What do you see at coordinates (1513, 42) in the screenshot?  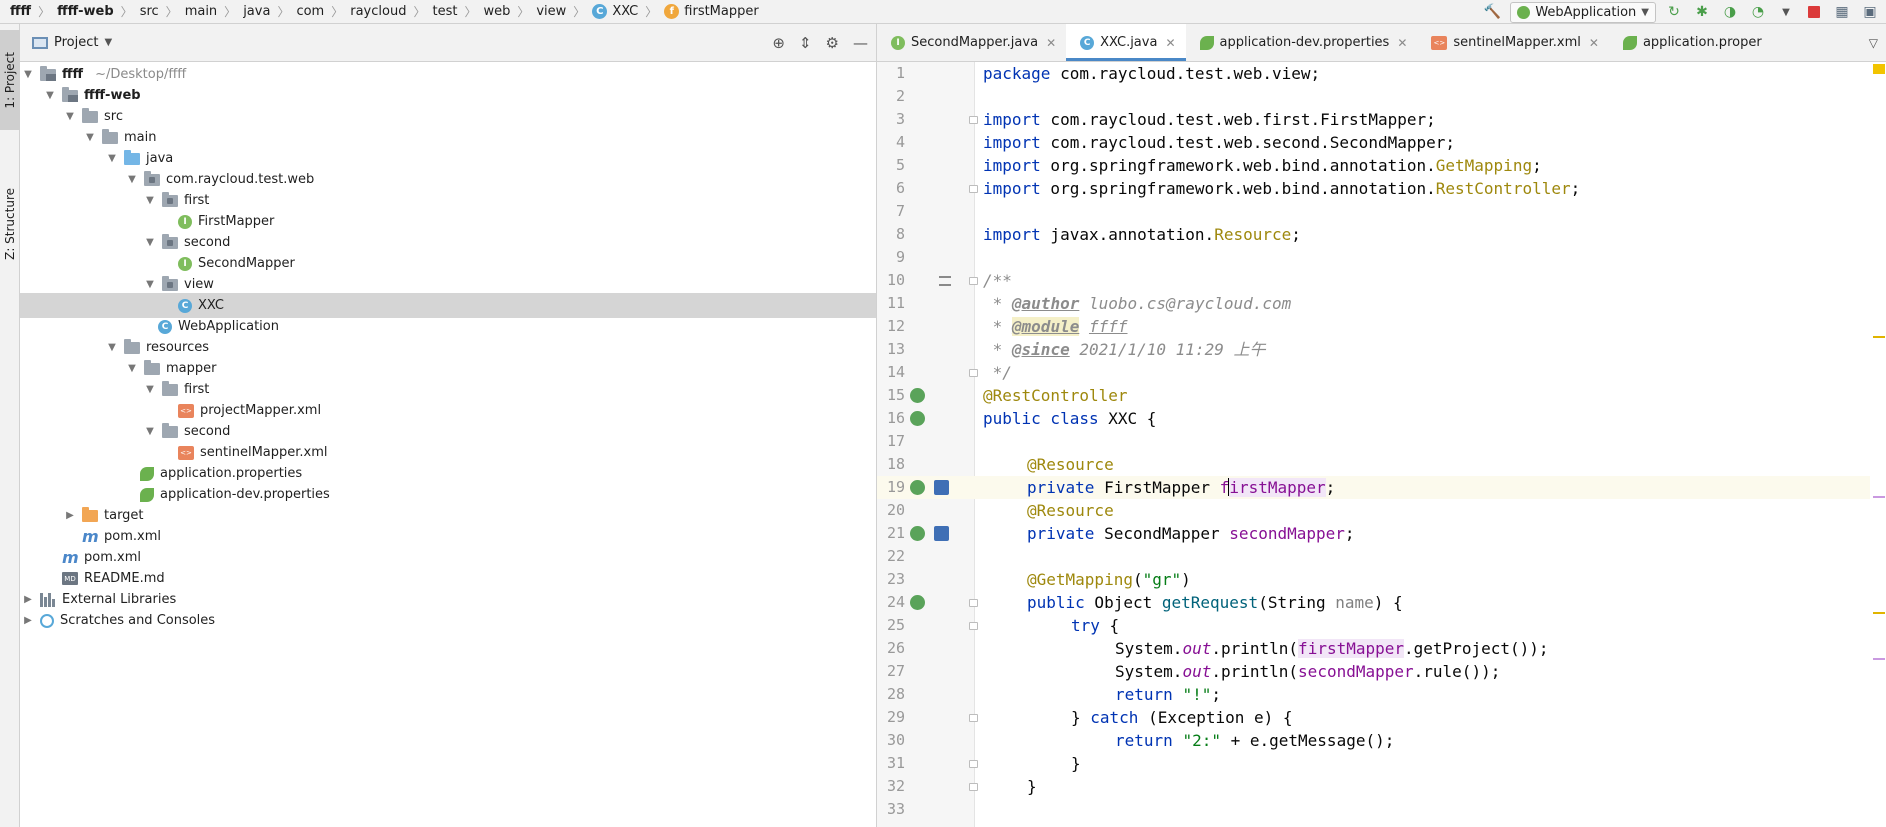 I see `editor-tab: <> sentinelMapper.xml ✕` at bounding box center [1513, 42].